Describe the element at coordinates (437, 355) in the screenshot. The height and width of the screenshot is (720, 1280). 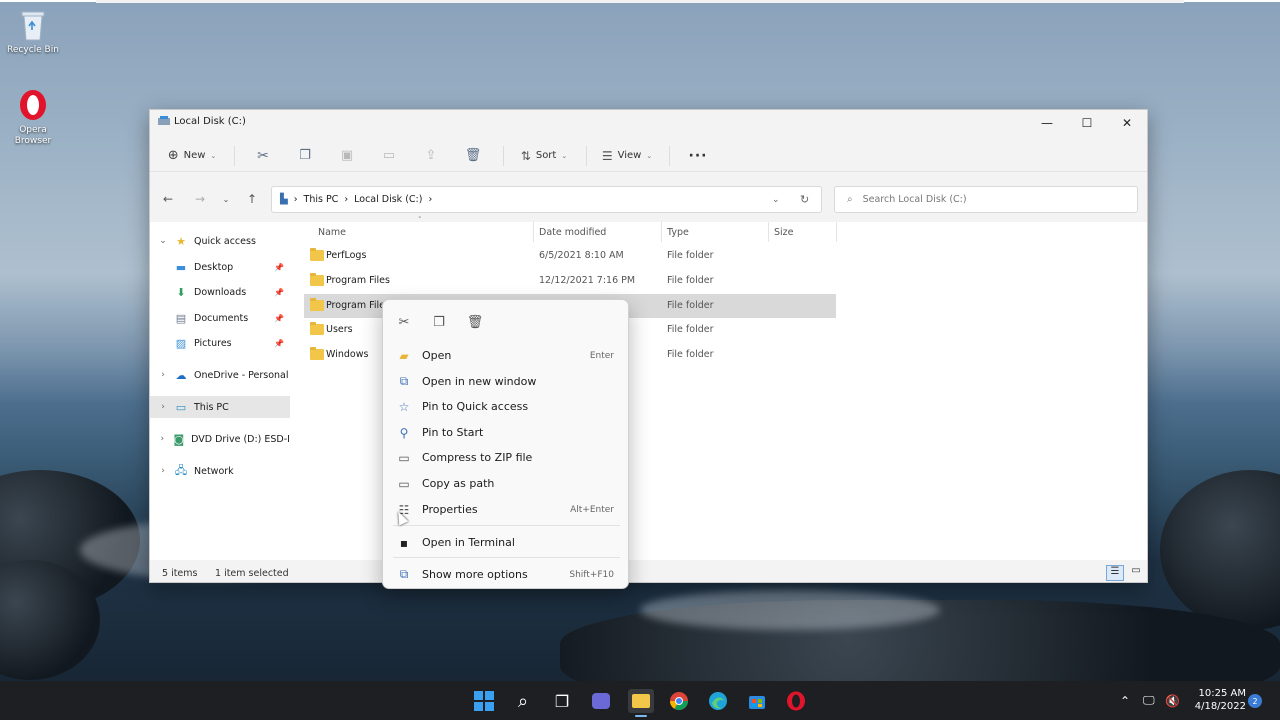
I see `menu-item-label: Open` at that location.